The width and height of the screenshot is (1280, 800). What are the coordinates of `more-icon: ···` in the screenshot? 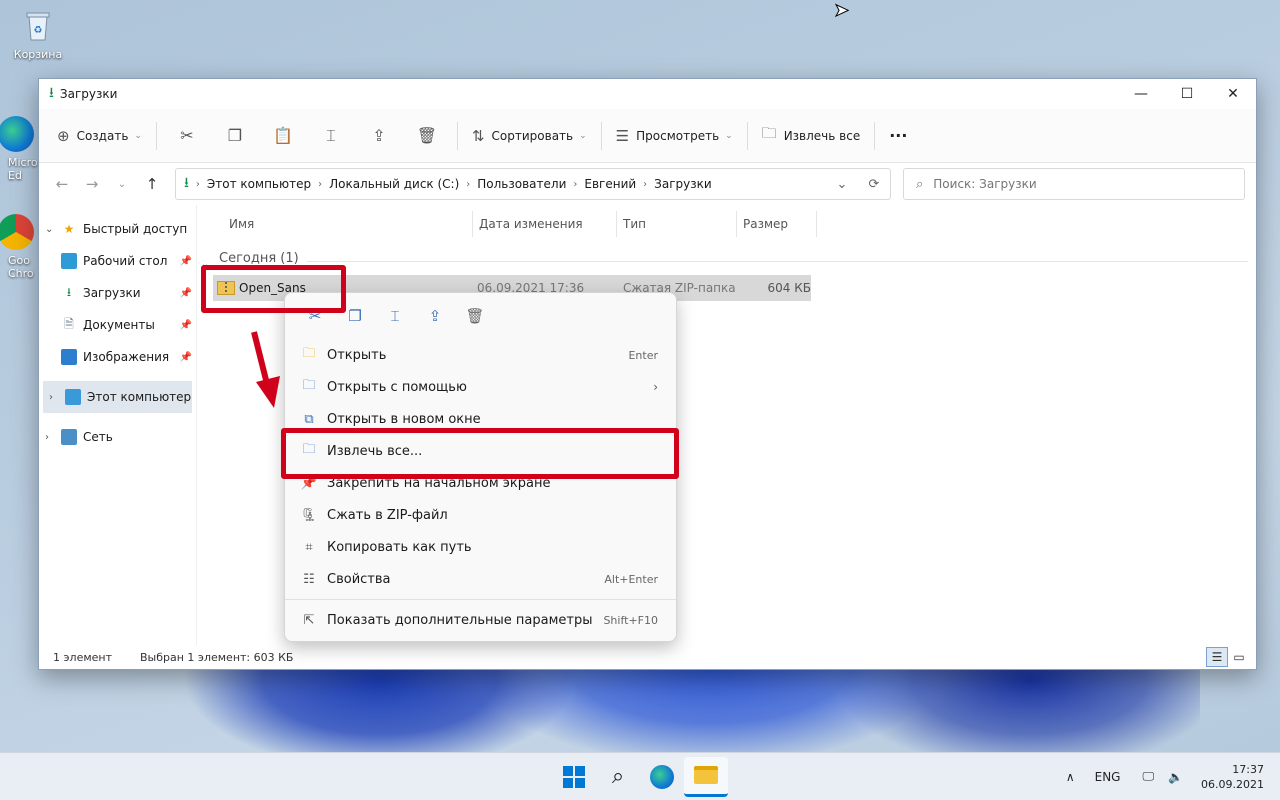 It's located at (898, 135).